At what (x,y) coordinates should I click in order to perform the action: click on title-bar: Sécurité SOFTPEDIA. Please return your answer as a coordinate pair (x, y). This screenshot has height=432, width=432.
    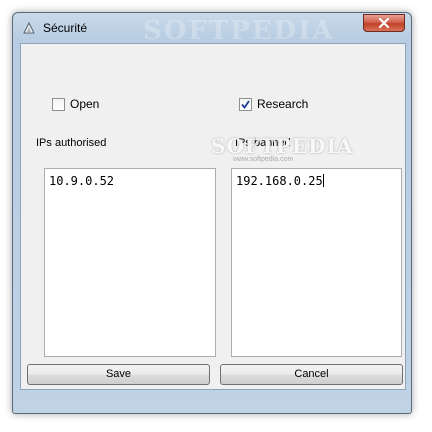
    Looking at the image, I should click on (212, 29).